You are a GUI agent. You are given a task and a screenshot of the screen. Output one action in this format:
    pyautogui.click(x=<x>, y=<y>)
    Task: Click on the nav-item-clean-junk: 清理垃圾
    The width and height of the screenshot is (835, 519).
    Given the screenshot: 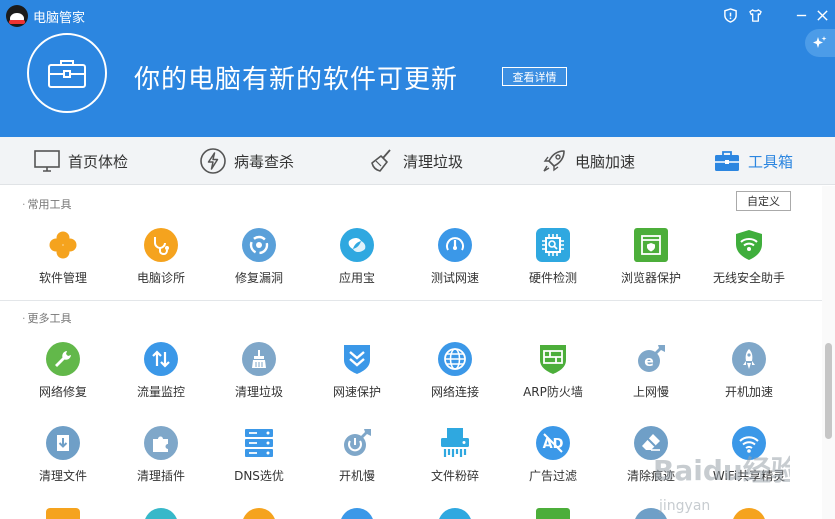 What is the action you would take?
    pyautogui.click(x=415, y=161)
    